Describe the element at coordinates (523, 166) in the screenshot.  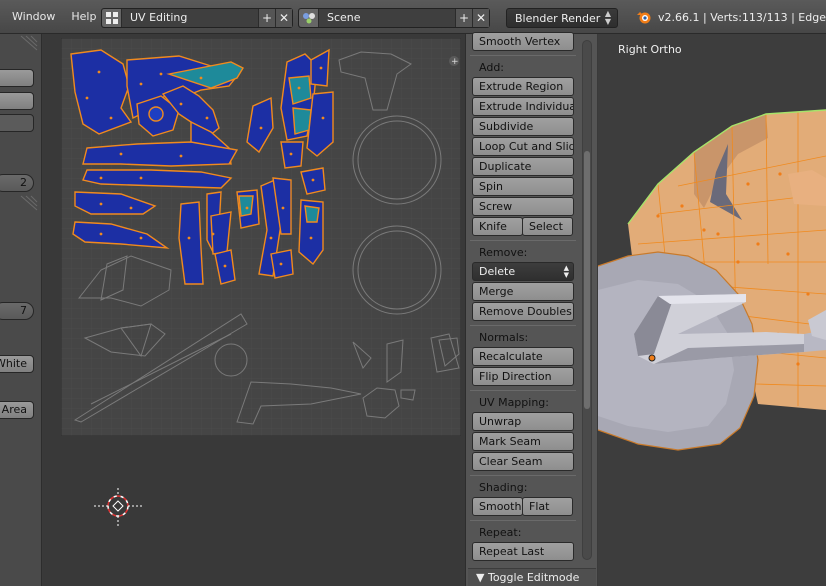
I see `duplicate-button: Duplicate` at that location.